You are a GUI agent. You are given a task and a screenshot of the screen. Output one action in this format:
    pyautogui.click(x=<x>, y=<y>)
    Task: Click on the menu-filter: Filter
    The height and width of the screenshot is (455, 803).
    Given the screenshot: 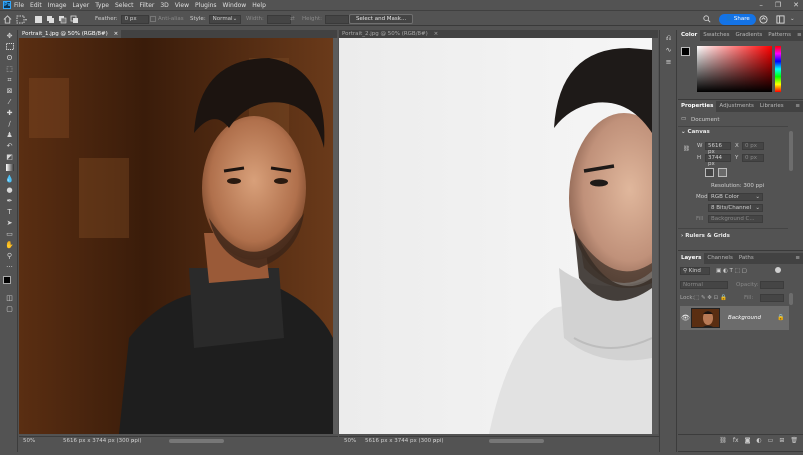 What is the action you would take?
    pyautogui.click(x=147, y=5)
    